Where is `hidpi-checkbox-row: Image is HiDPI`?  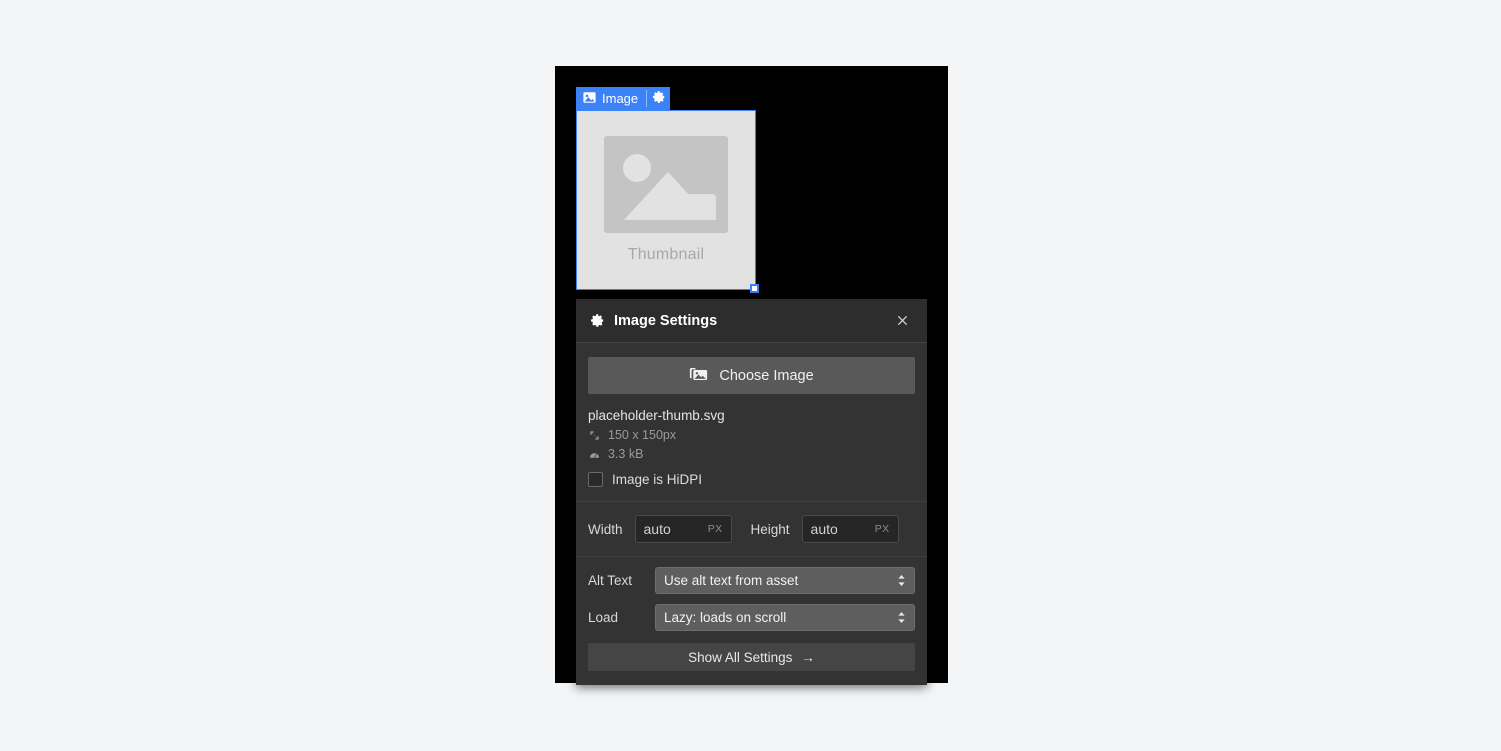 hidpi-checkbox-row: Image is HiDPI is located at coordinates (751, 479).